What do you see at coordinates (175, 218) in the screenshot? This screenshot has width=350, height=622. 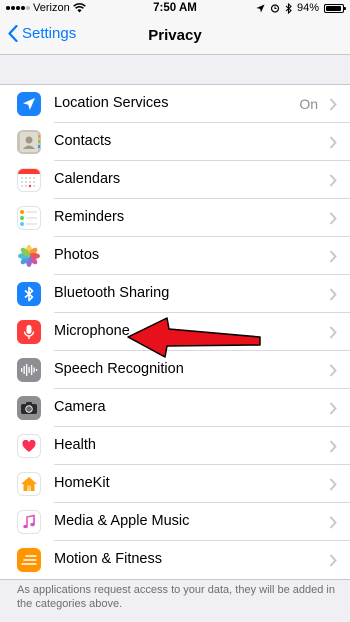 I see `row-reminders: Reminders` at bounding box center [175, 218].